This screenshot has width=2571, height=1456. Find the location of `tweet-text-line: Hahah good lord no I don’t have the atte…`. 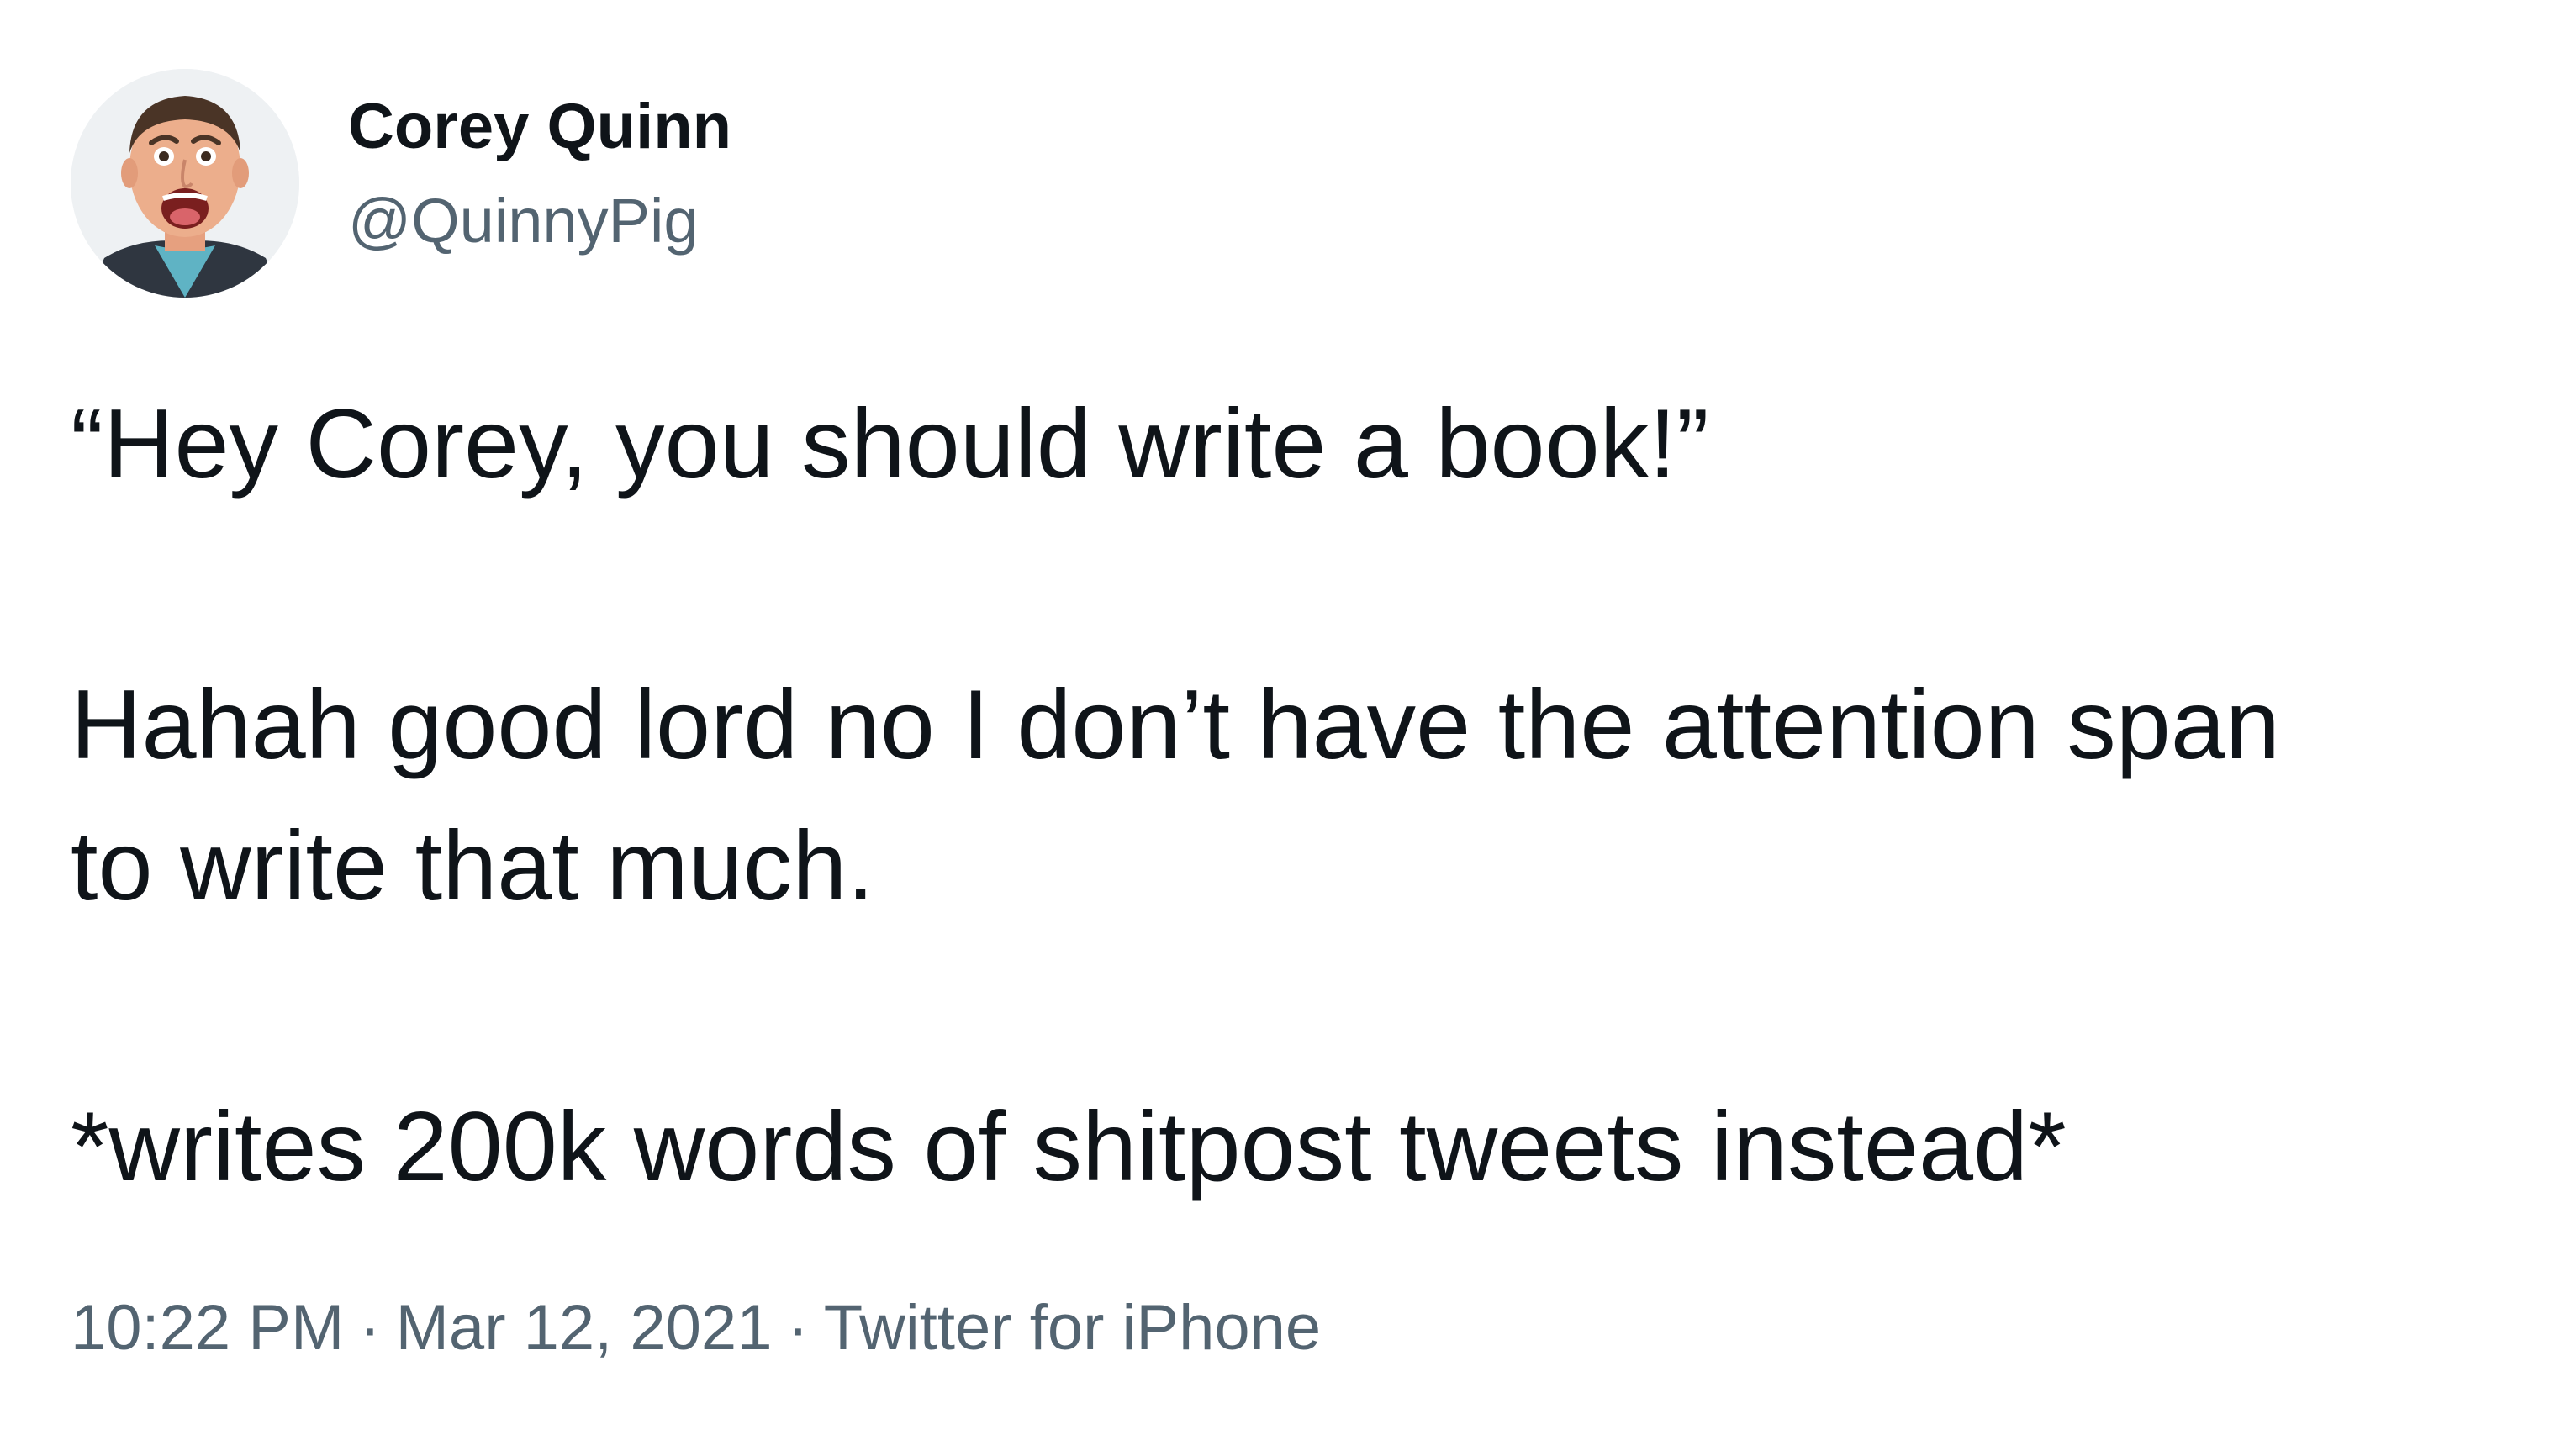

tweet-text-line: Hahah good lord no I don’t have the atte… is located at coordinates (1175, 724).